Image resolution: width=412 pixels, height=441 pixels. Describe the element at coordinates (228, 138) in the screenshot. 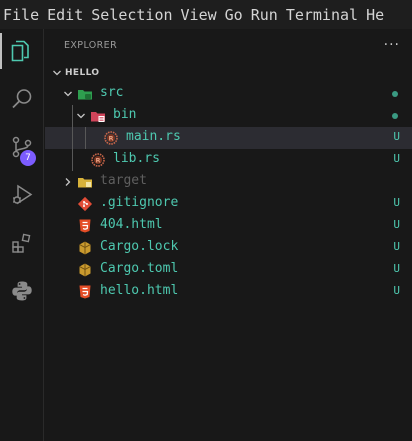

I see `tree-item-main-rs: Rmain.rs U` at that location.